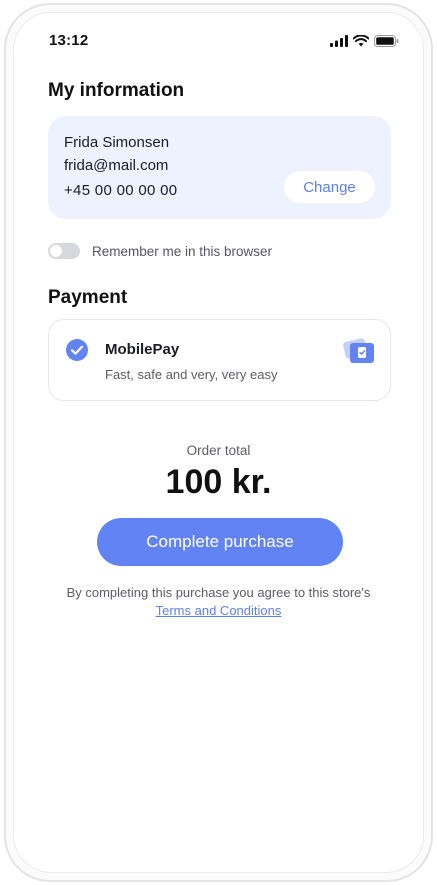 The image size is (437, 885). I want to click on battery-icon, so click(386, 41).